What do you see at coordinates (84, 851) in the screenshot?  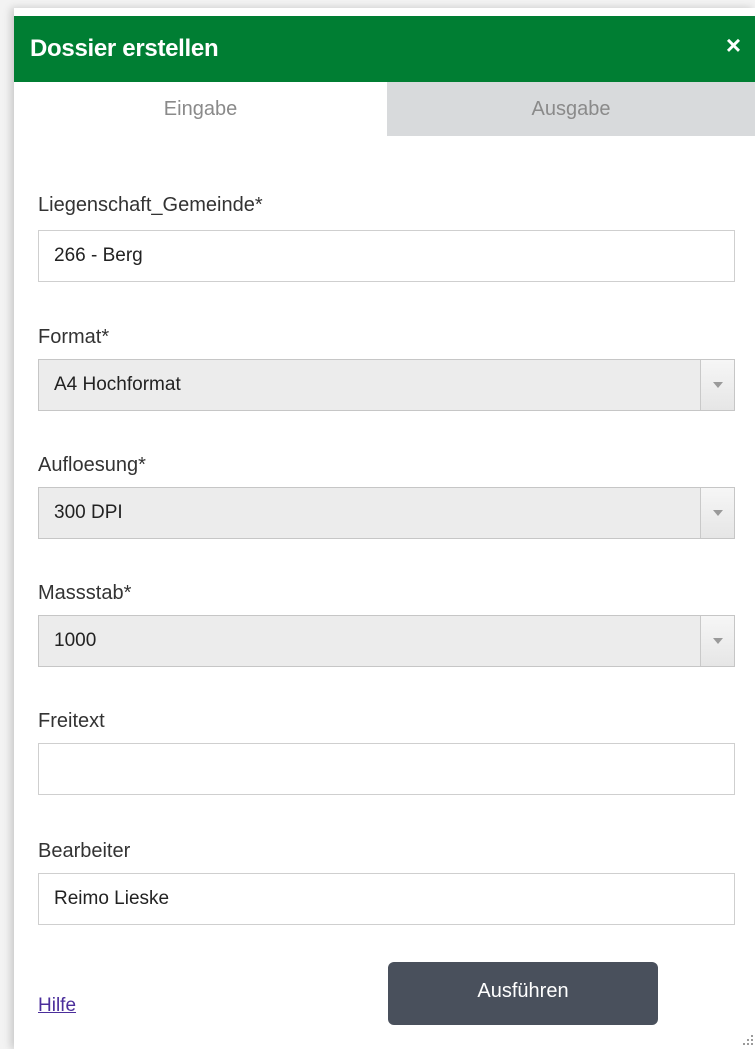 I see `bearbeiter-label: Bearbeiter` at bounding box center [84, 851].